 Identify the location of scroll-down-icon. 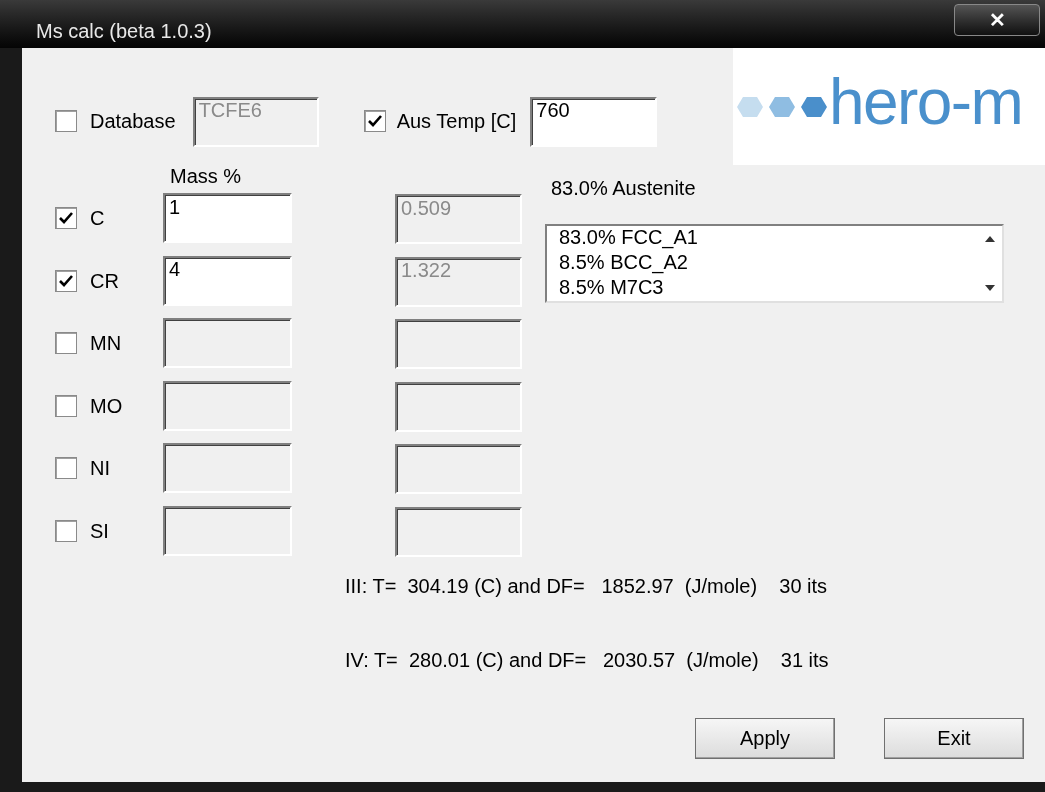
(990, 287).